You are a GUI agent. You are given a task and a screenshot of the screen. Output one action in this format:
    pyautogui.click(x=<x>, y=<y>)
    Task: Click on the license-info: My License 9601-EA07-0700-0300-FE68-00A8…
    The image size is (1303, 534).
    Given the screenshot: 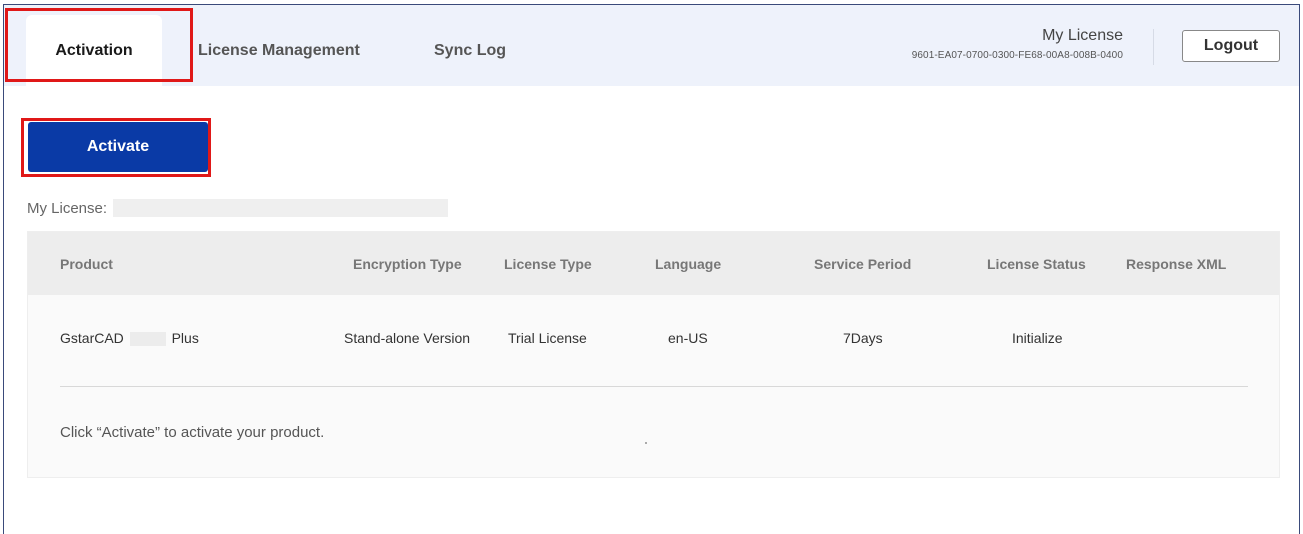 What is the action you would take?
    pyautogui.click(x=1017, y=44)
    